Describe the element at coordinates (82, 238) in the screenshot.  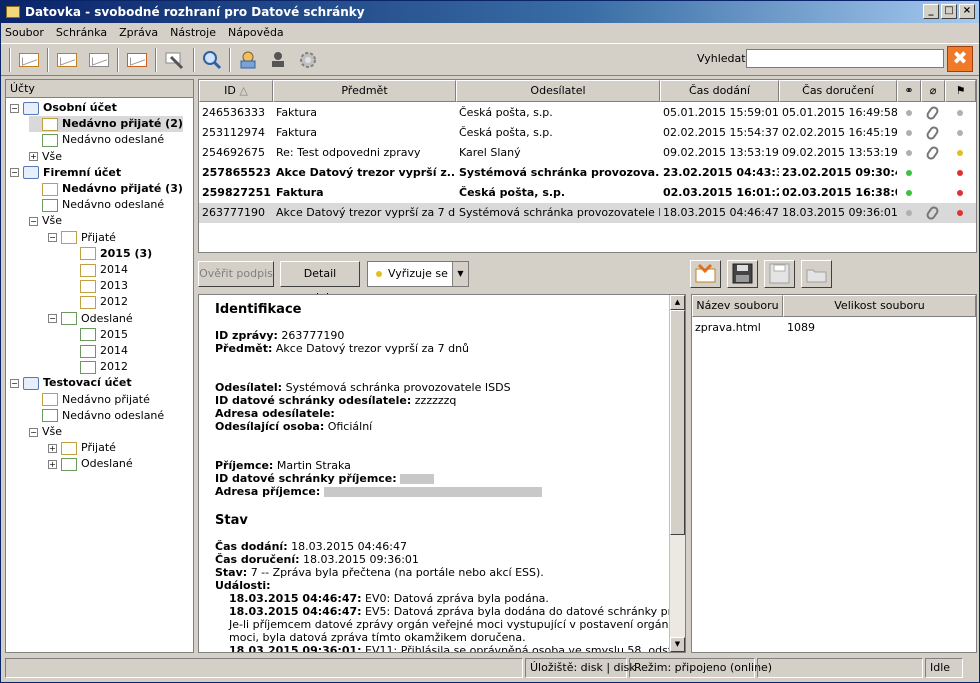
I see `tree-item: − Přijaté` at that location.